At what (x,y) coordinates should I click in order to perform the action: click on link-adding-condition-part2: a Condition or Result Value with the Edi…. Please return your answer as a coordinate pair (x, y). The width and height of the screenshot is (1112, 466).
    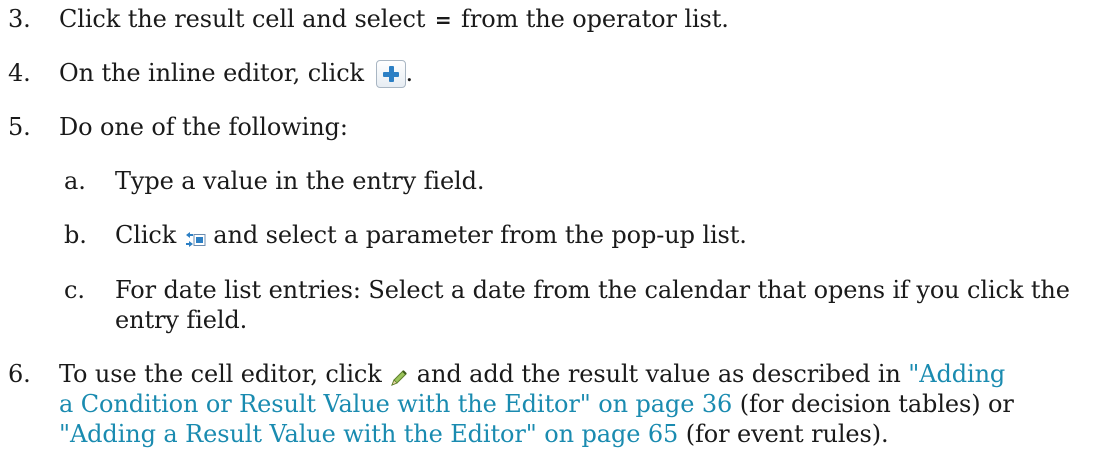
    Looking at the image, I should click on (395, 404).